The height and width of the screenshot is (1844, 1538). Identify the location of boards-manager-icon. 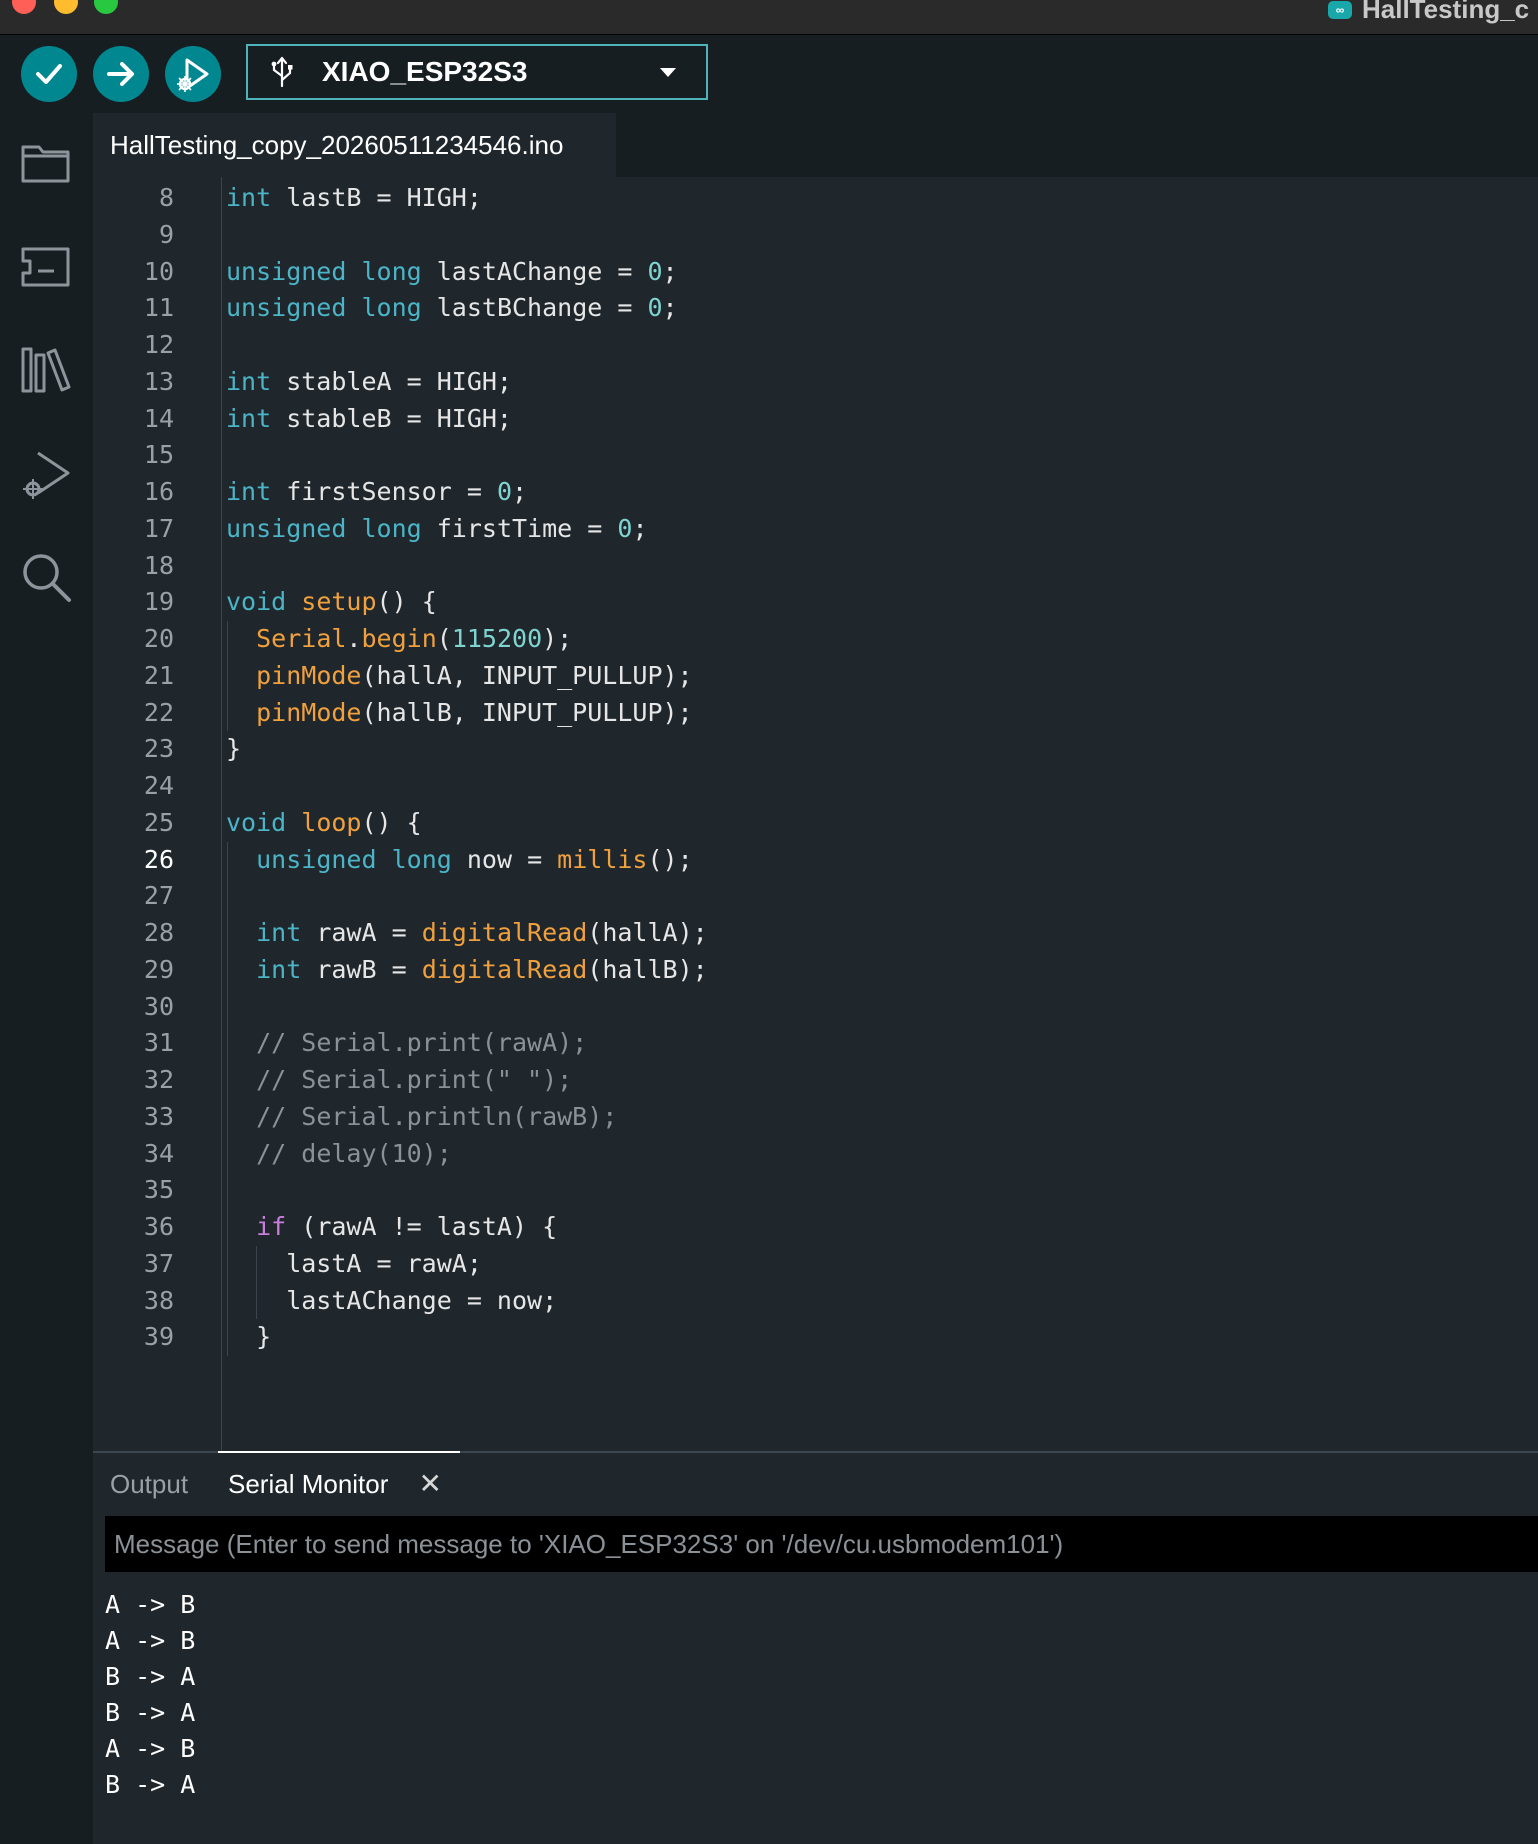
(46, 265).